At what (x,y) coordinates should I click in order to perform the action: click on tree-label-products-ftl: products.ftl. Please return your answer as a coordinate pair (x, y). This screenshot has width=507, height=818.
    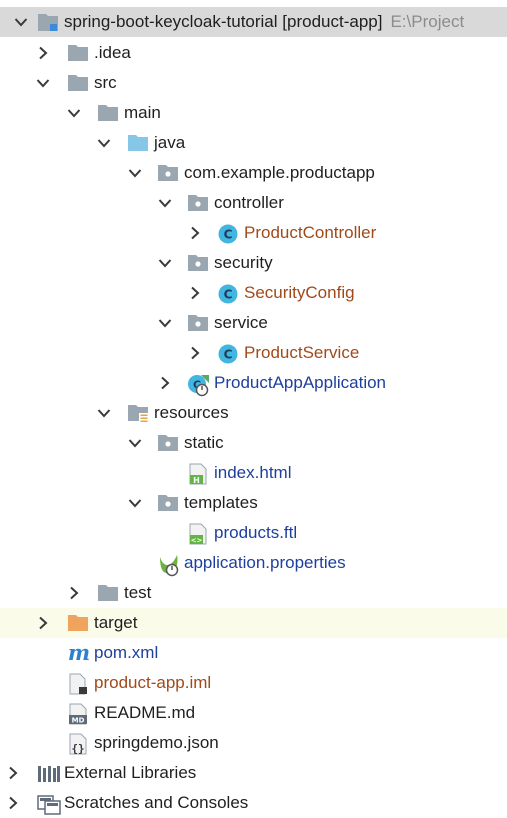
    Looking at the image, I should click on (256, 532).